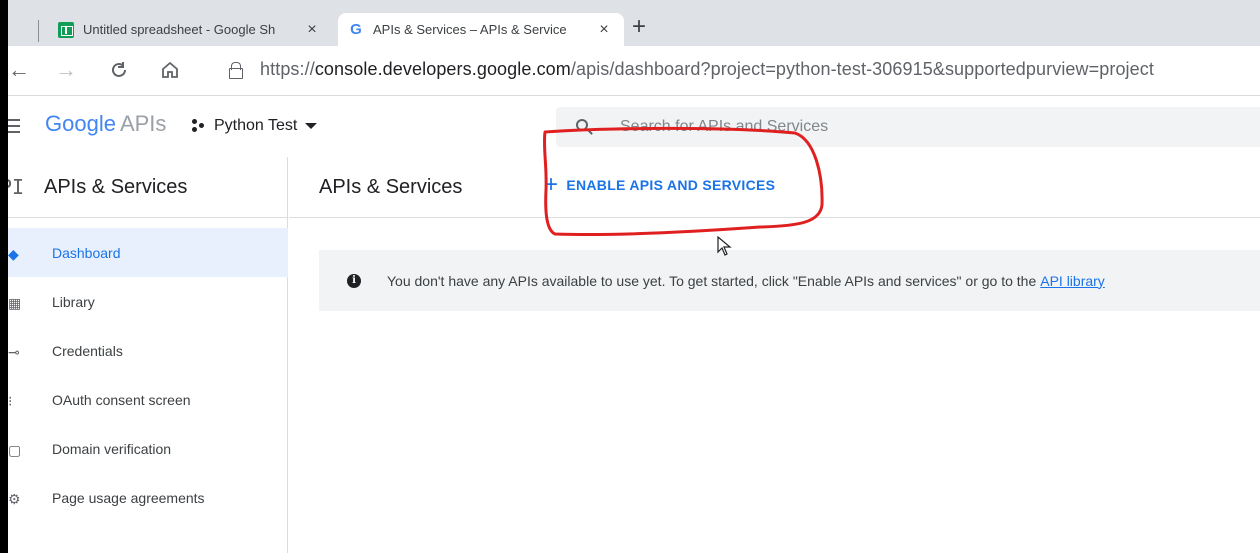  Describe the element at coordinates (13, 253) in the screenshot. I see `dashboard-icon: ◆` at that location.